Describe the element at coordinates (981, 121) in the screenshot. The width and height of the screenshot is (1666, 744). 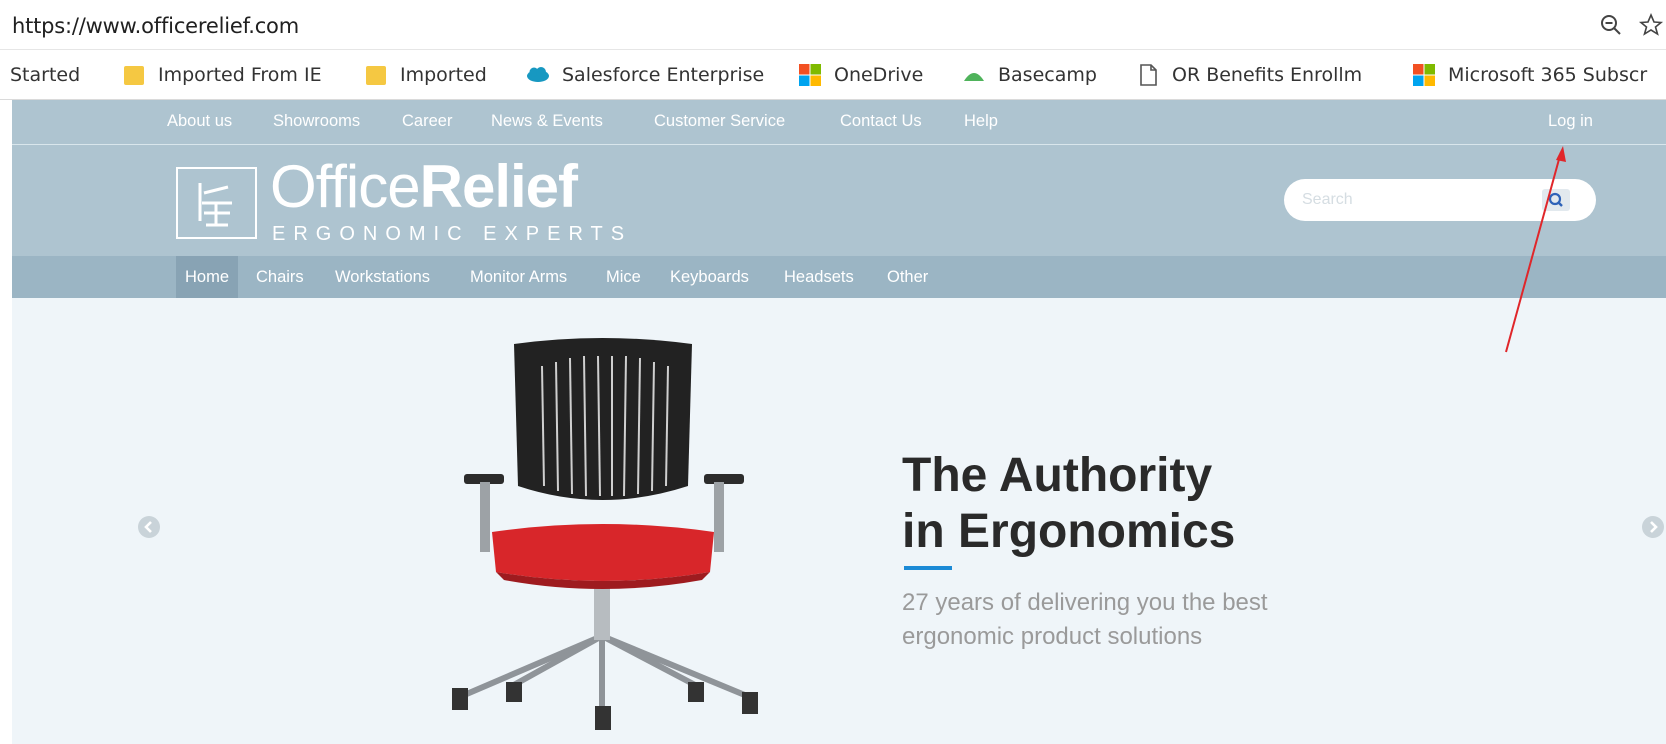
I see `nav-help: Help` at that location.